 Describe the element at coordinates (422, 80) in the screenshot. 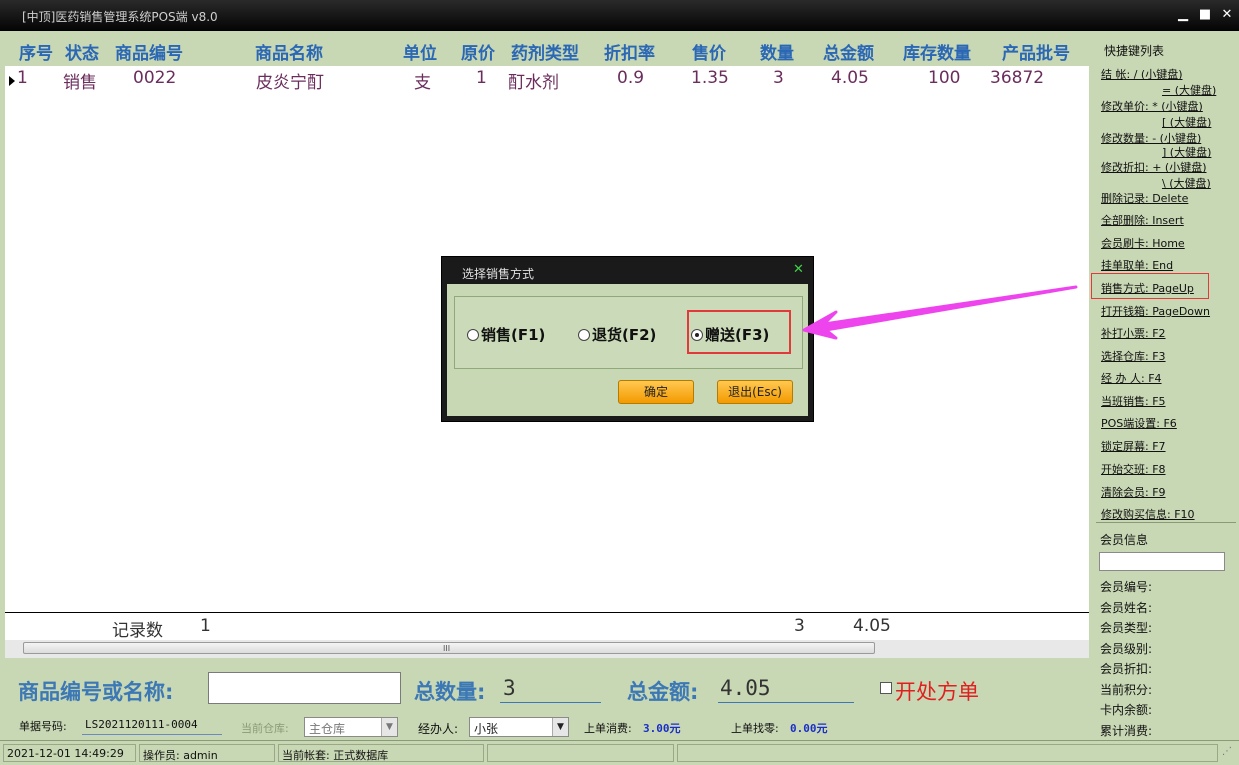

I see `cell-unit: 支` at that location.